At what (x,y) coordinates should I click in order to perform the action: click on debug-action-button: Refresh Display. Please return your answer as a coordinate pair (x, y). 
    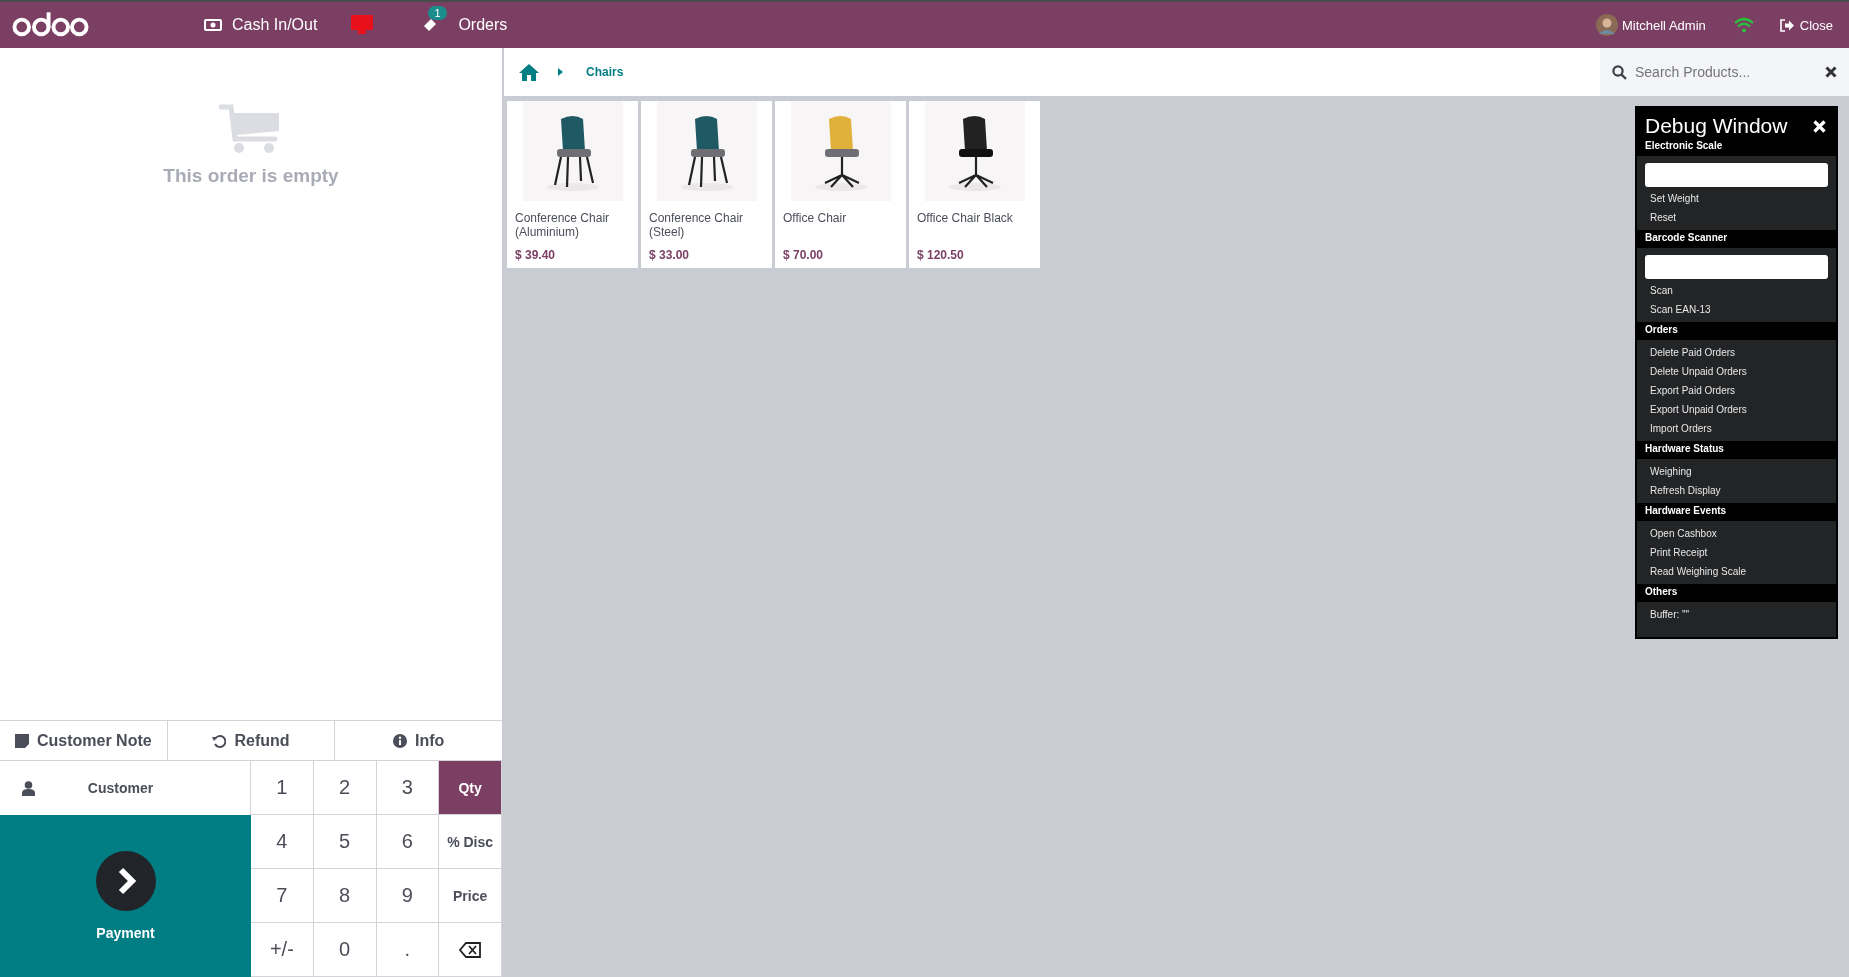
    Looking at the image, I should click on (1736, 490).